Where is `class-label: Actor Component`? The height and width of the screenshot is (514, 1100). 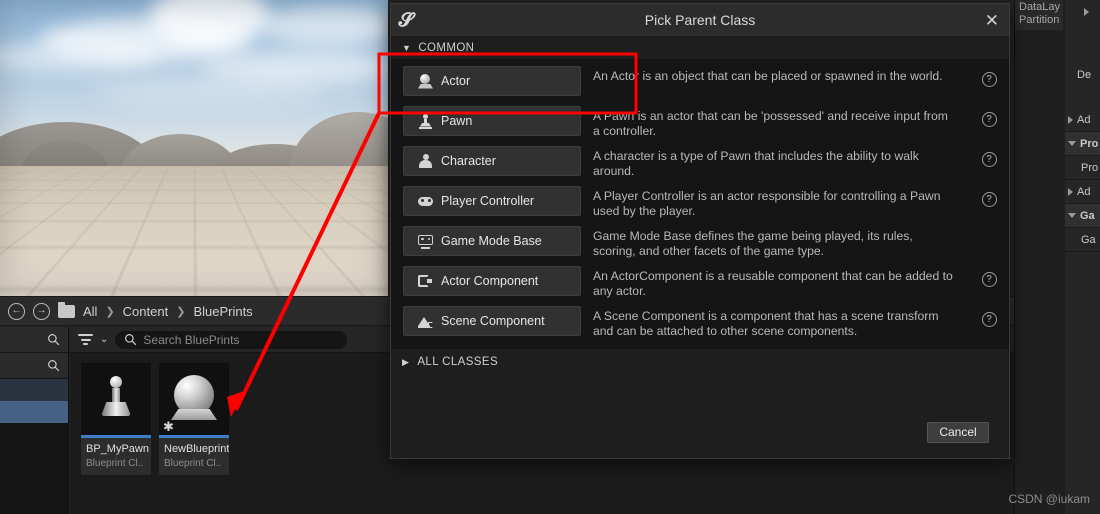 class-label: Actor Component is located at coordinates (490, 281).